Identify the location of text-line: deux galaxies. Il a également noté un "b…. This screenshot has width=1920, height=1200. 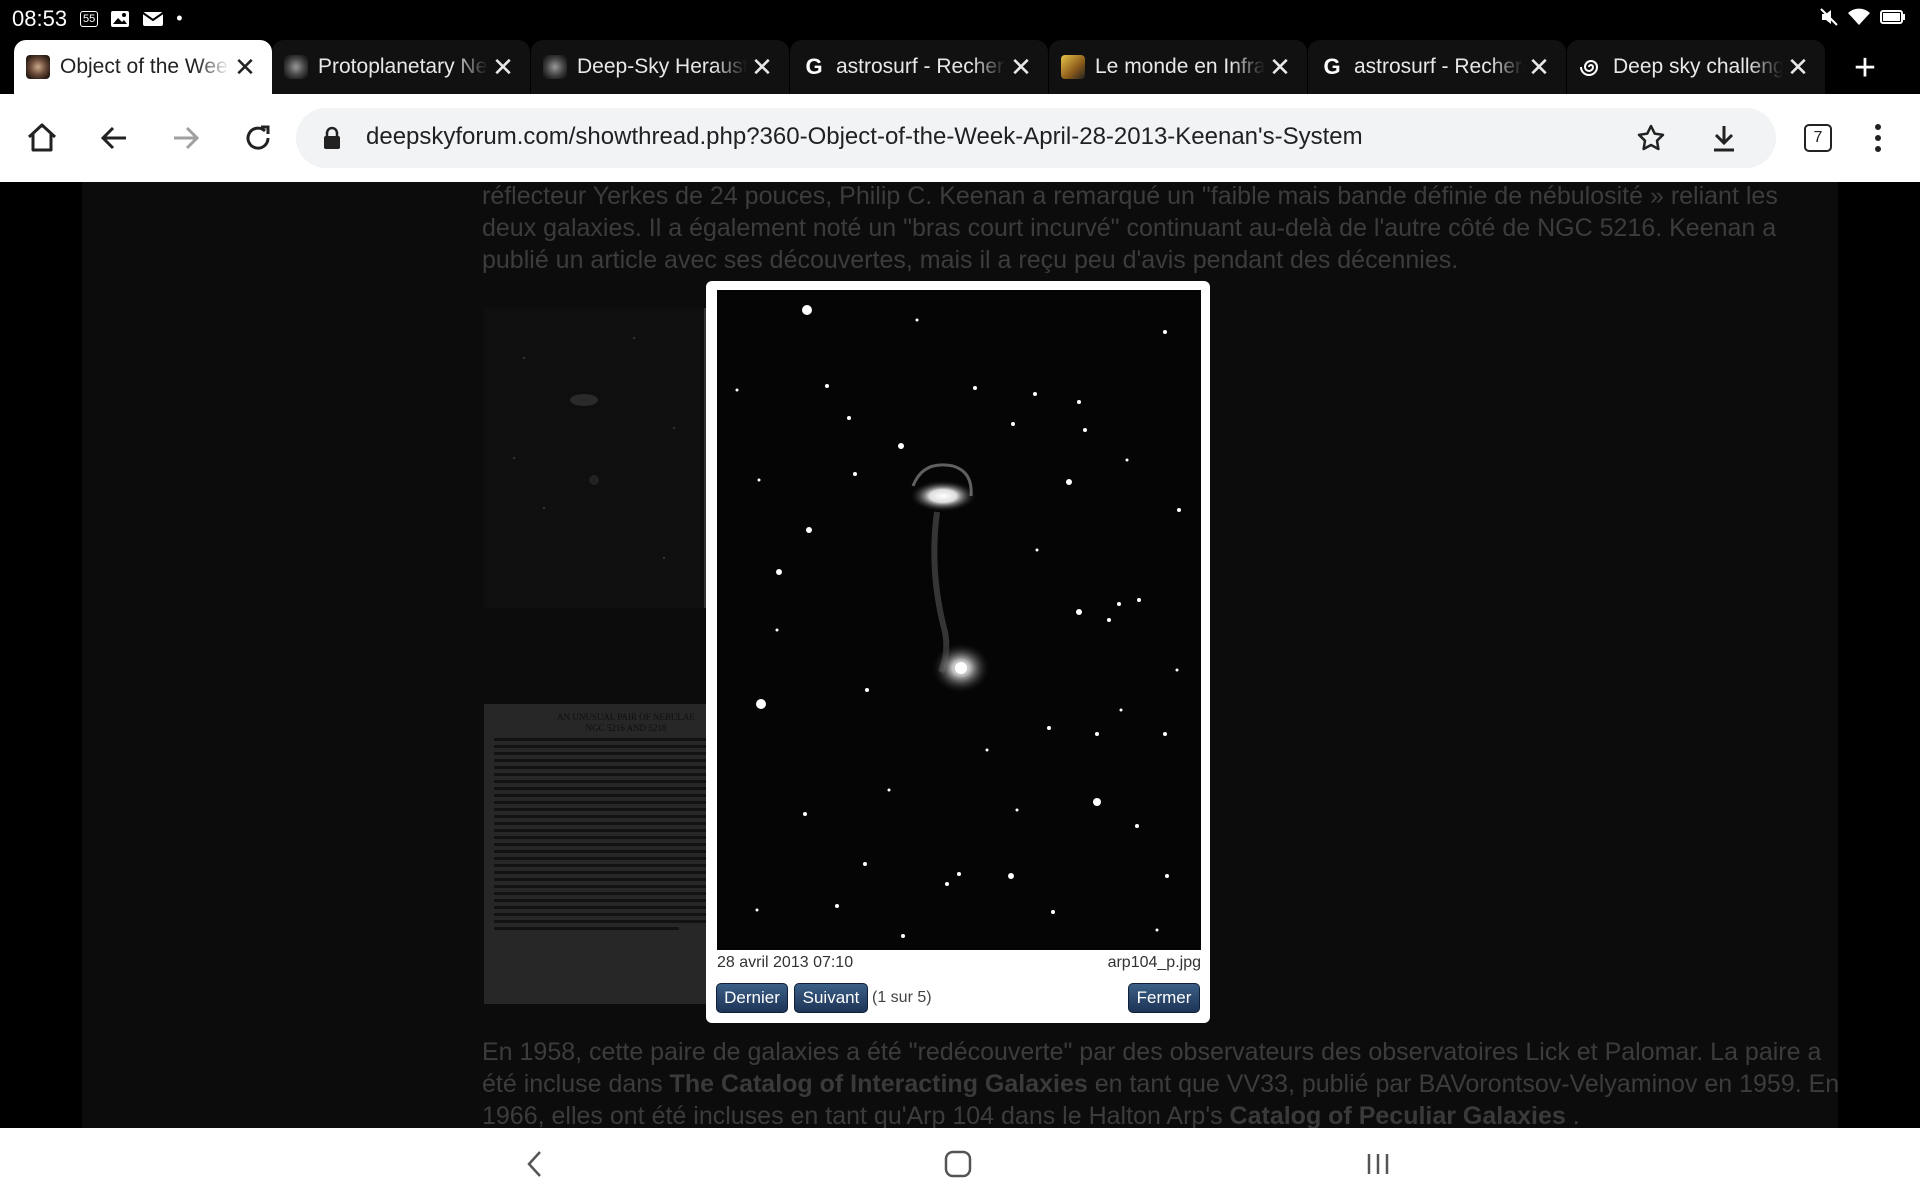
(1129, 228).